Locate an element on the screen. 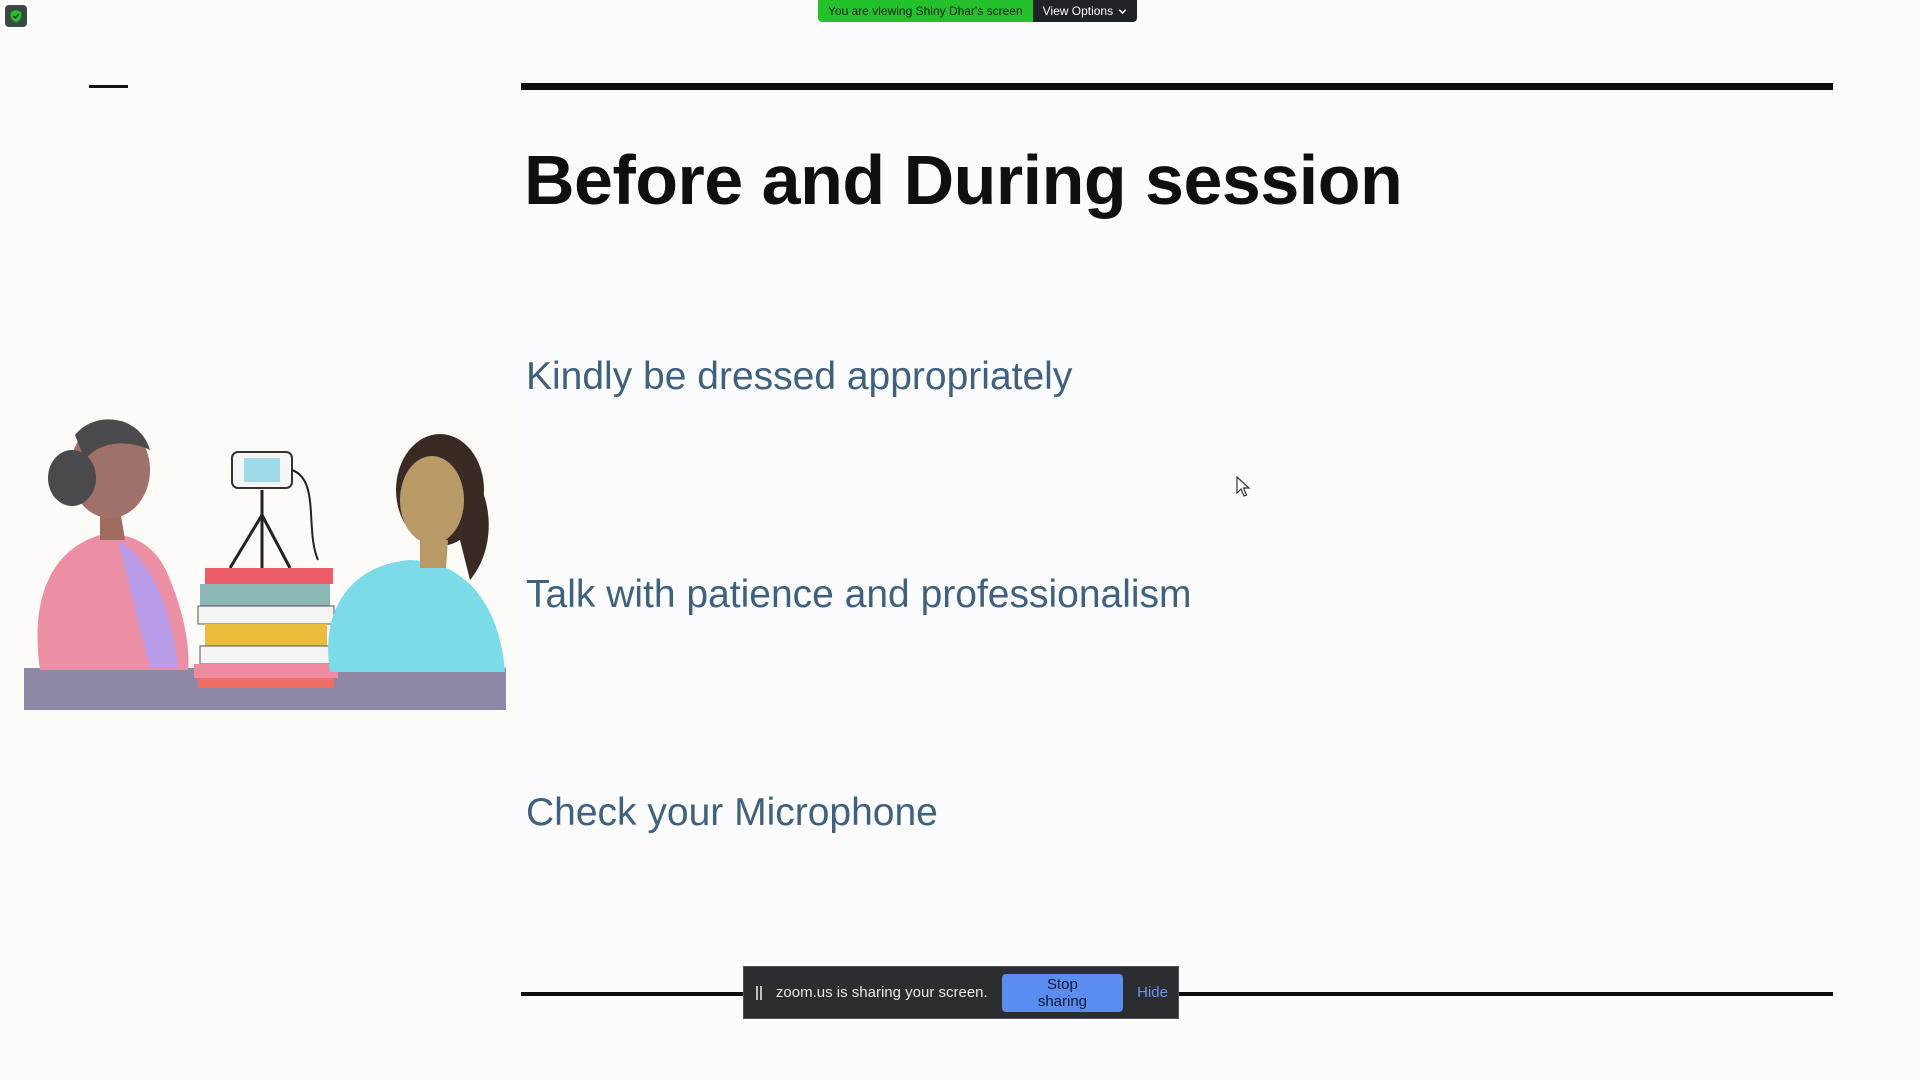 Image resolution: width=1920 pixels, height=1080 pixels. security-badge is located at coordinates (16, 16).